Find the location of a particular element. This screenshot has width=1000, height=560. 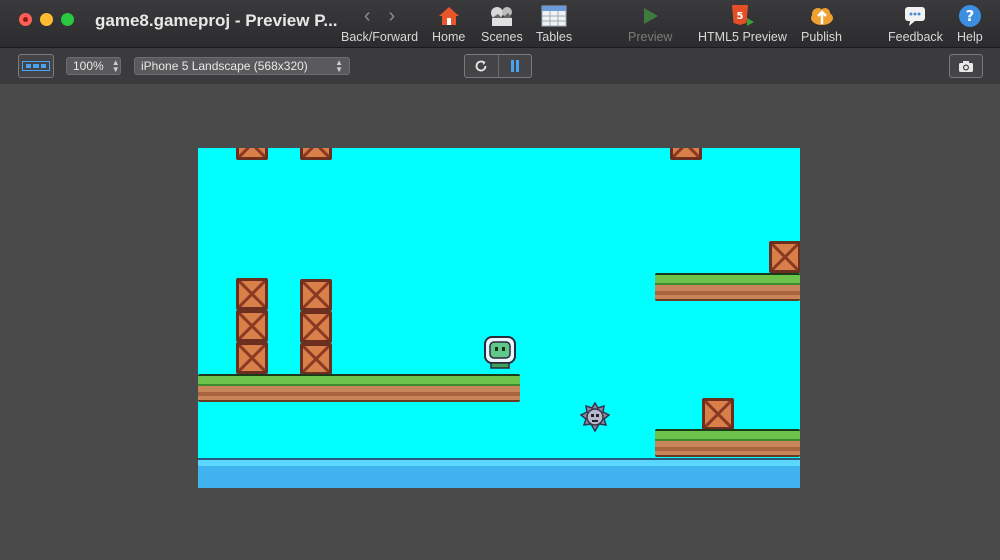

zoom-stepper-icon: ▲ ▼ is located at coordinates (115, 66).